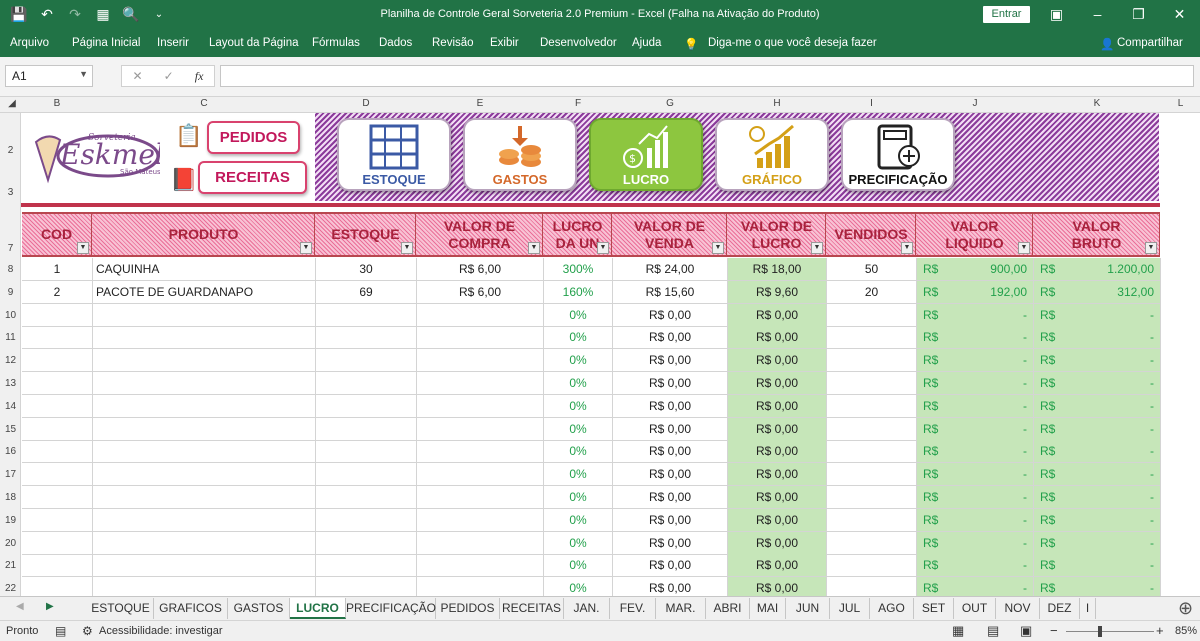 Image resolution: width=1200 pixels, height=641 pixels. What do you see at coordinates (578, 103) in the screenshot?
I see `col-header-f: F` at bounding box center [578, 103].